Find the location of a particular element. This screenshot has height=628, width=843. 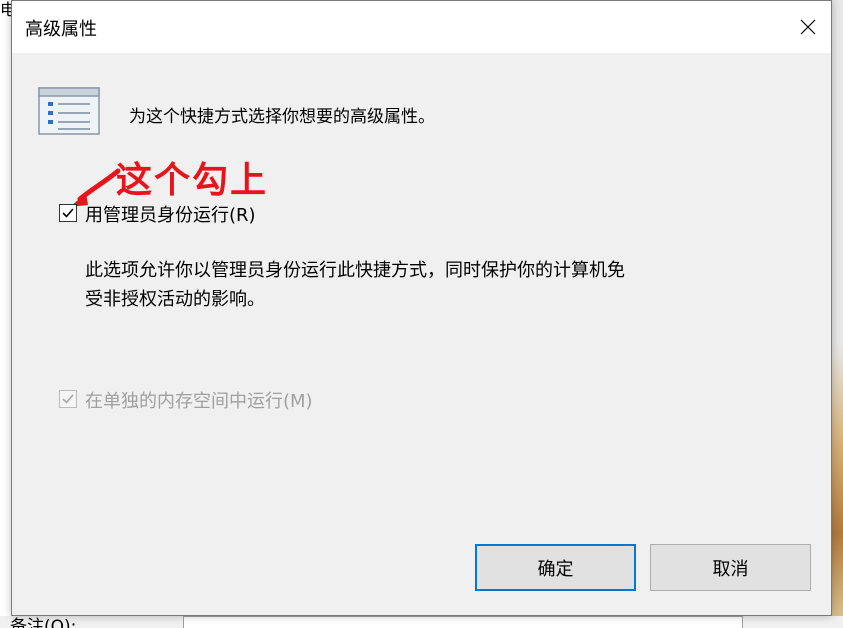

background-window-bottom: 备注(O): is located at coordinates (421, 622).